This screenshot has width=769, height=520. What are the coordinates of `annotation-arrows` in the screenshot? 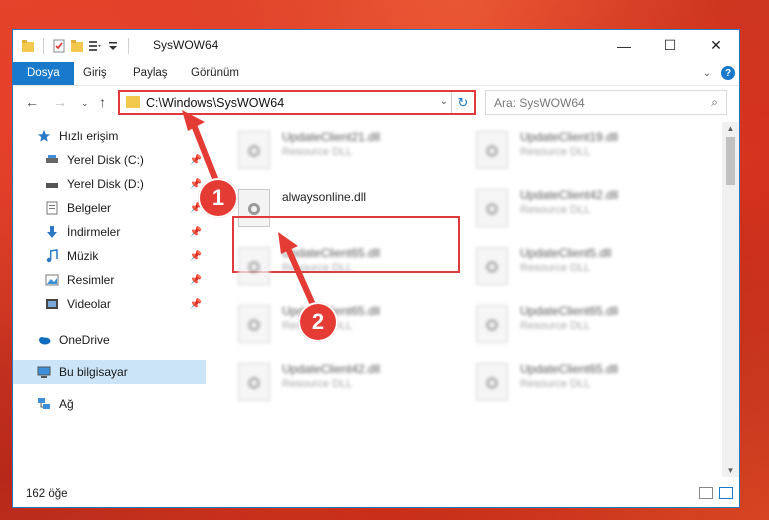 It's located at (251, 214).